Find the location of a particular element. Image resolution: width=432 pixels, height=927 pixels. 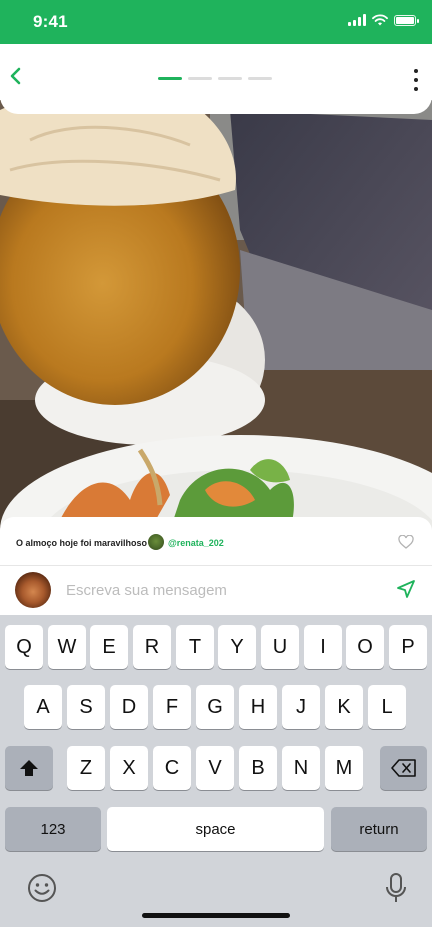

status-icons is located at coordinates (383, 20).